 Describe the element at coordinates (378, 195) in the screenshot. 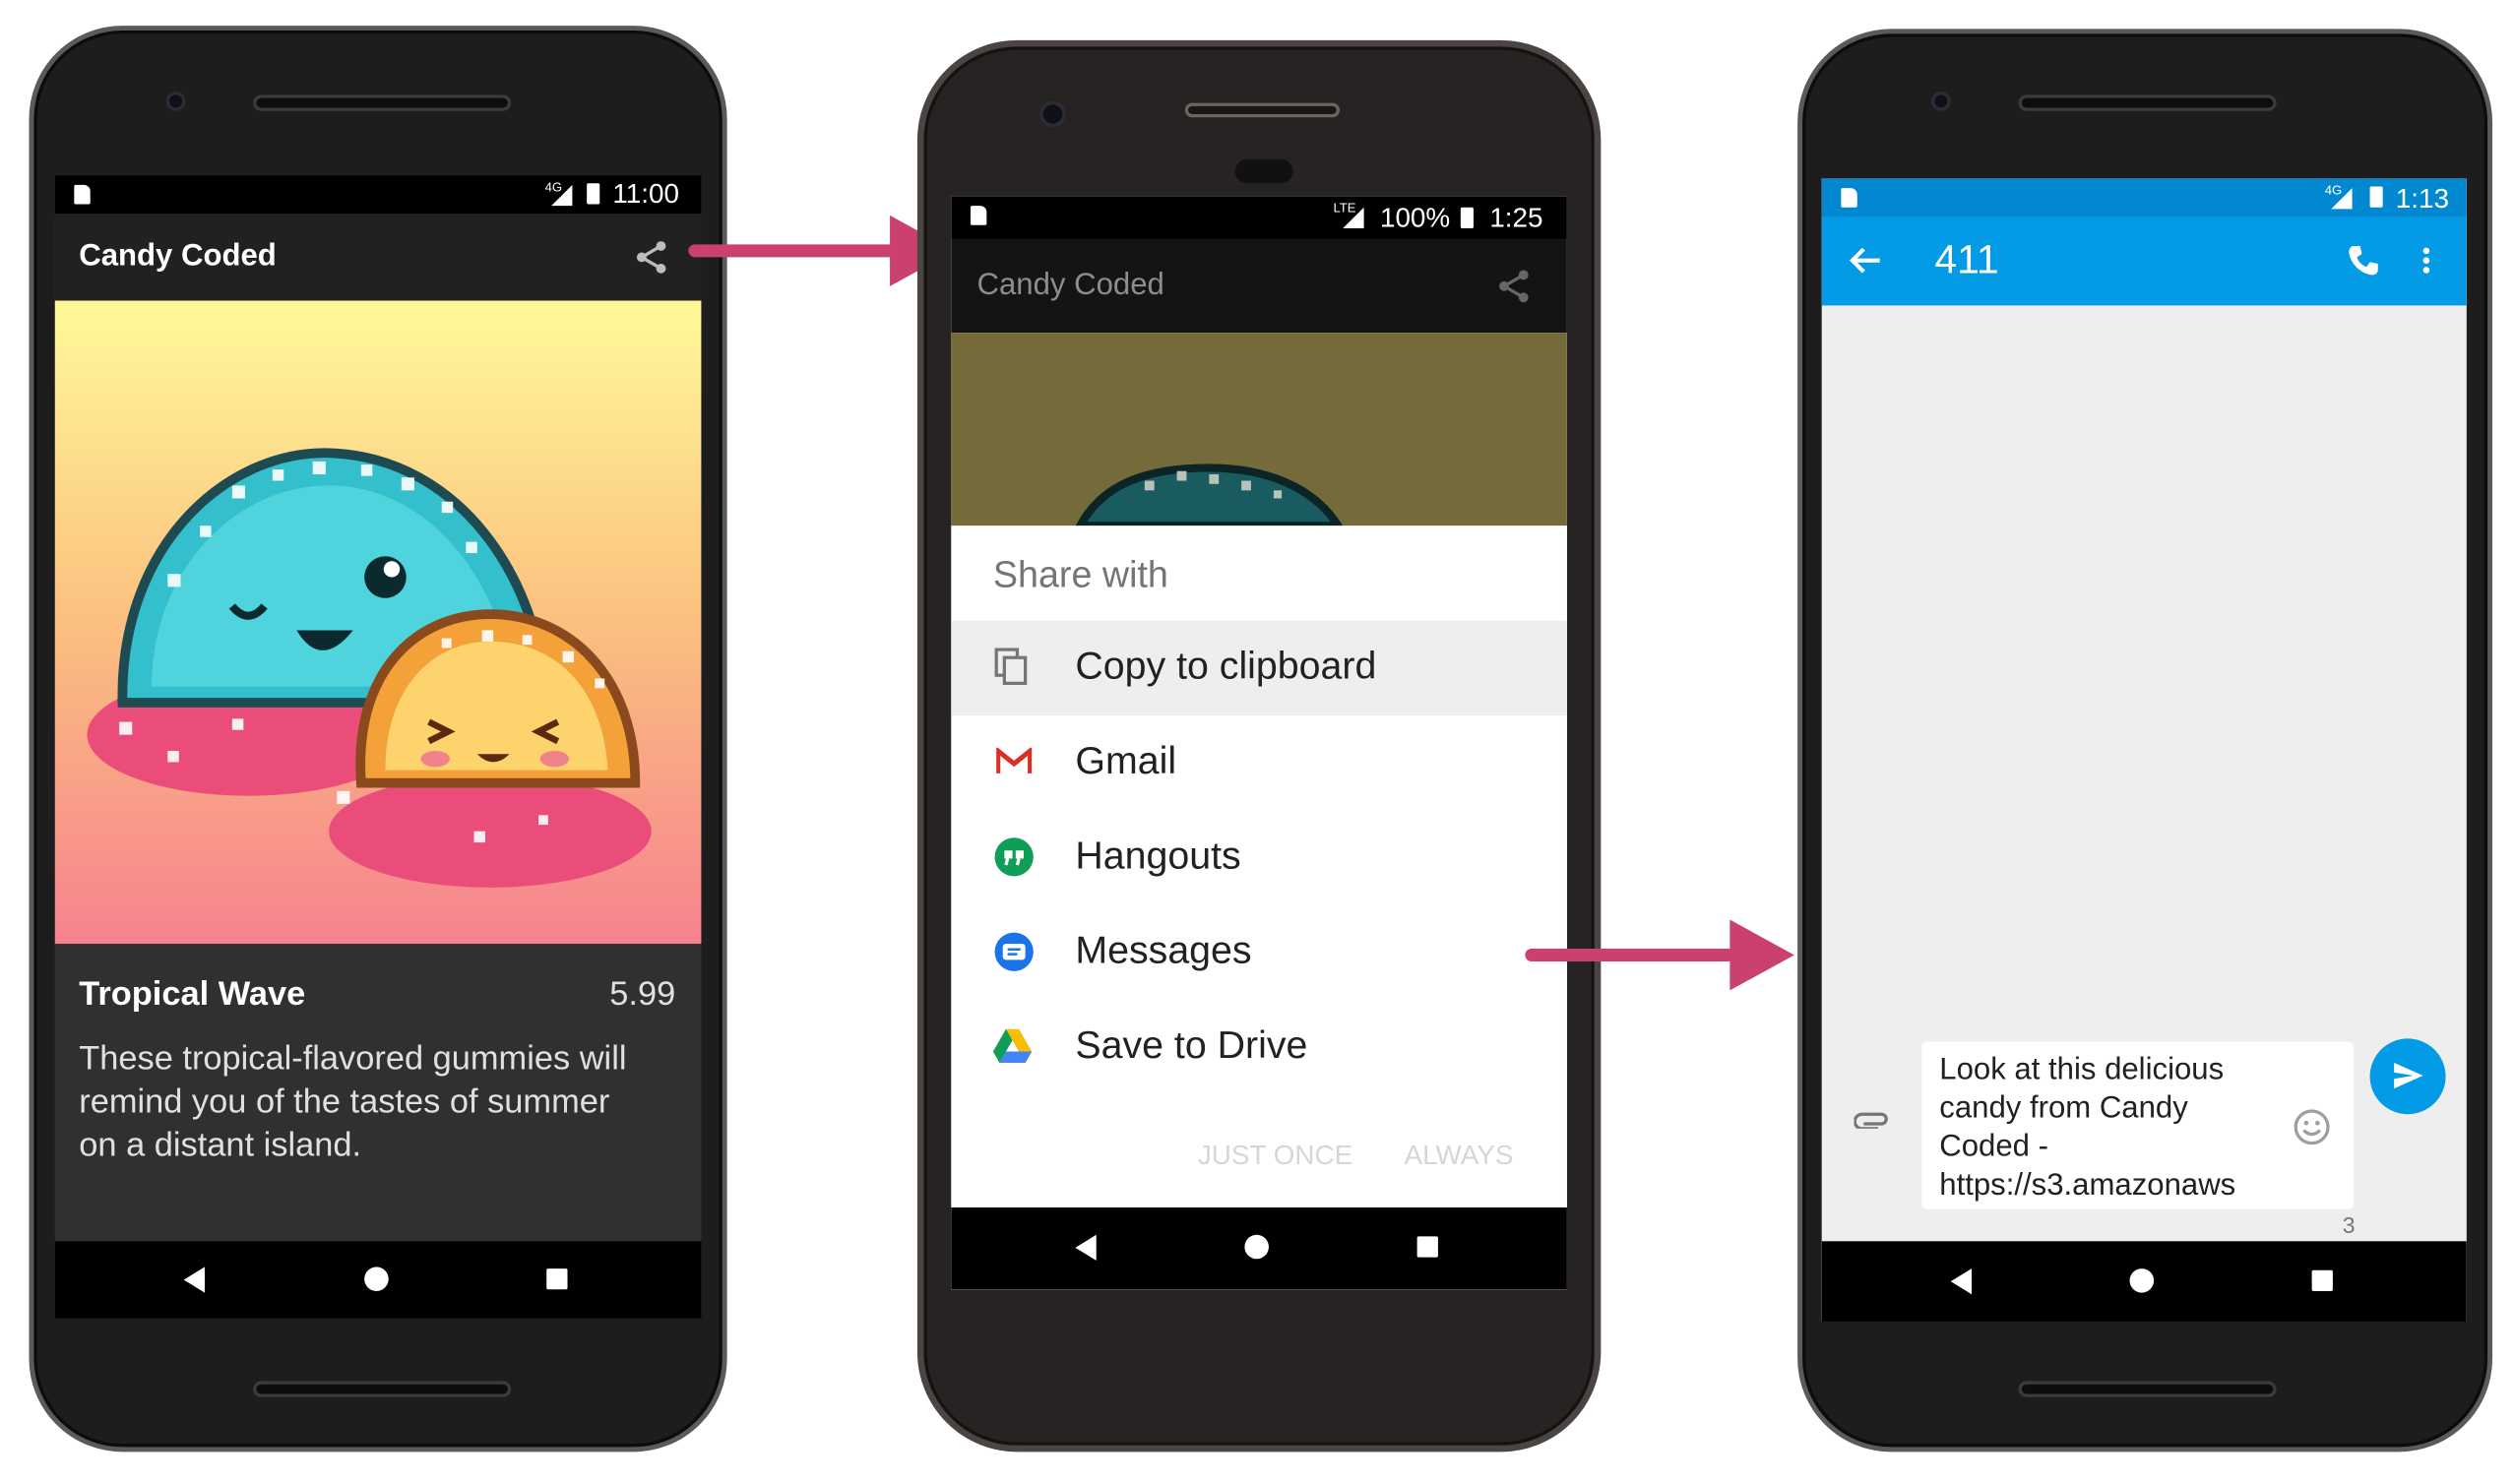

I see `status-bar: 4G 11:00` at that location.